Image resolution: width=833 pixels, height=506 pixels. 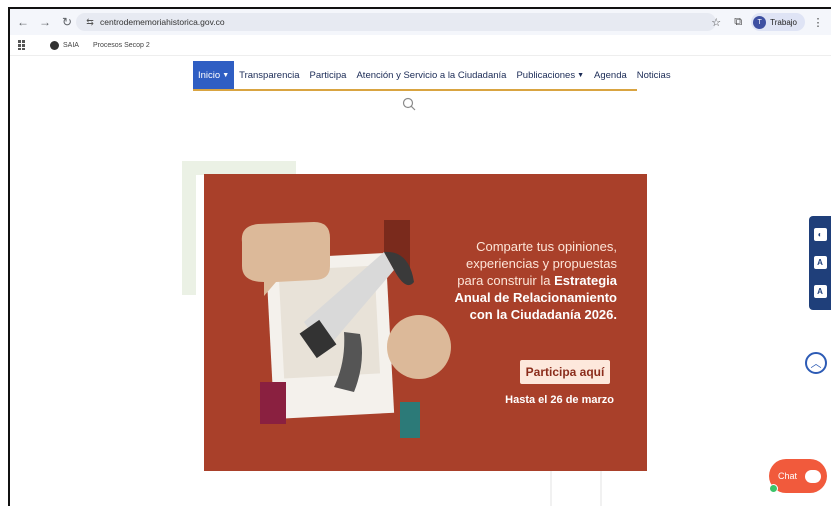 I want to click on nav-item-noticias: Noticias, so click(x=654, y=75).